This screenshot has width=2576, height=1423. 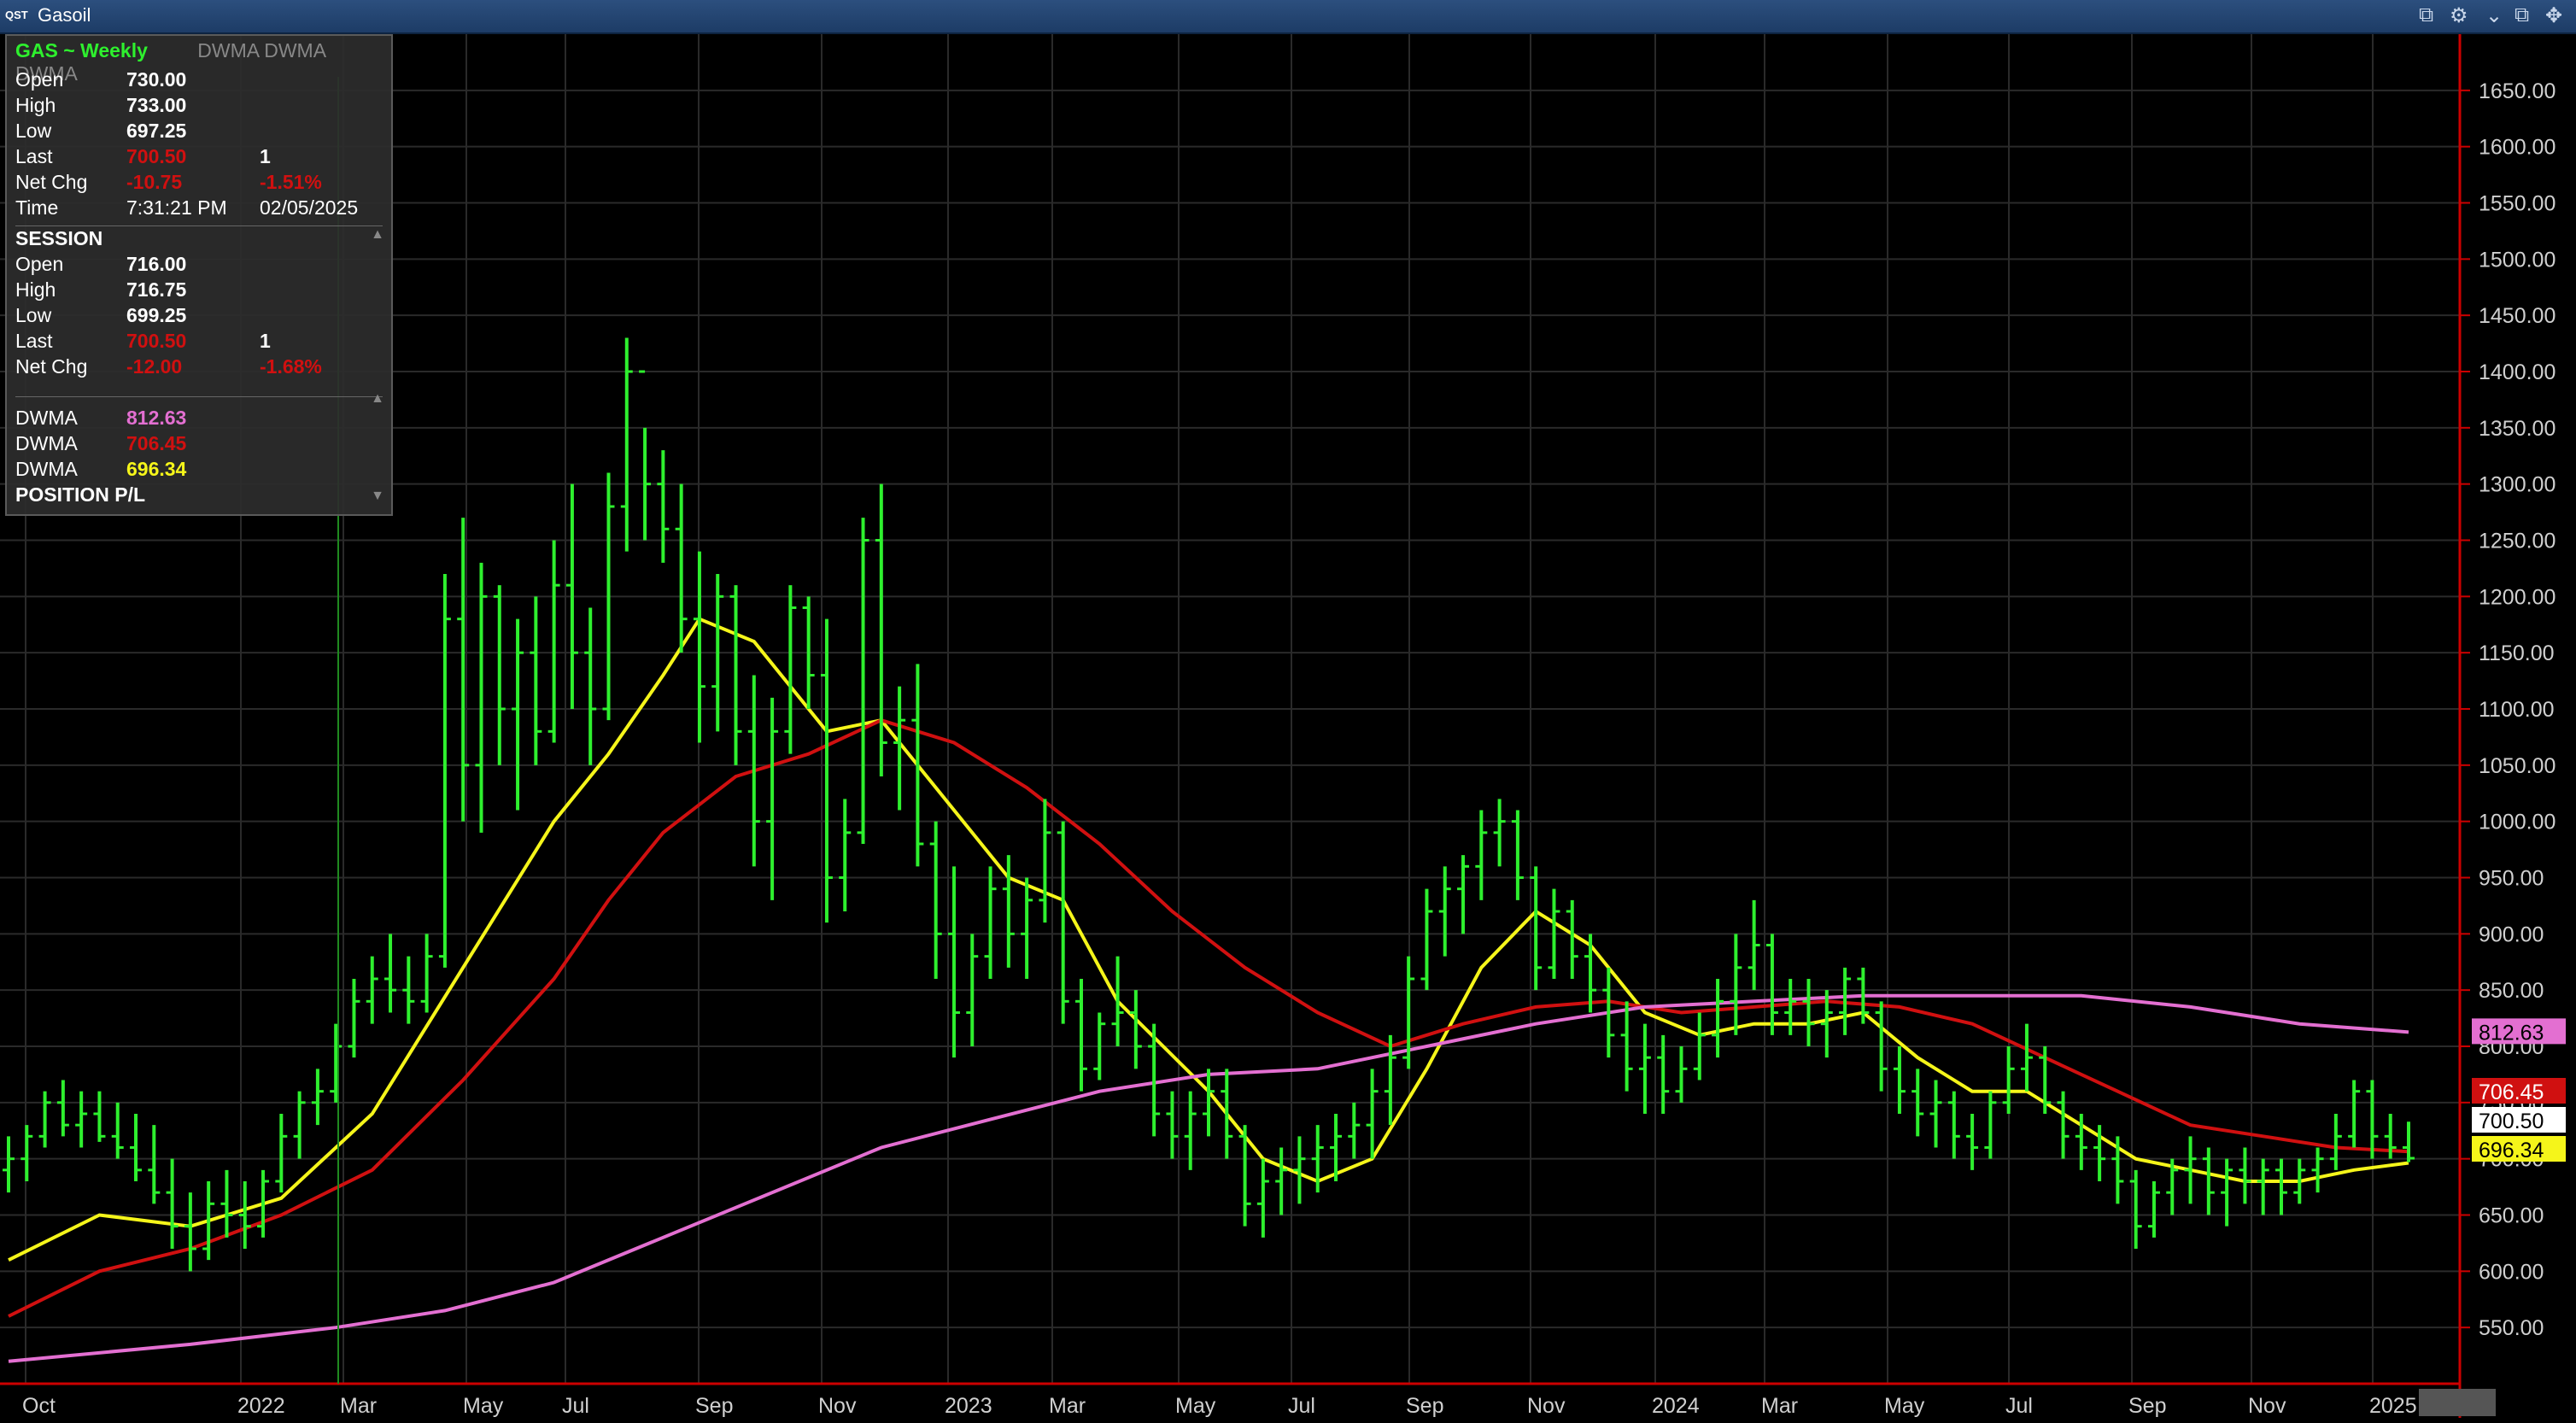 What do you see at coordinates (156, 289) in the screenshot?
I see `session-high-value: 716.75` at bounding box center [156, 289].